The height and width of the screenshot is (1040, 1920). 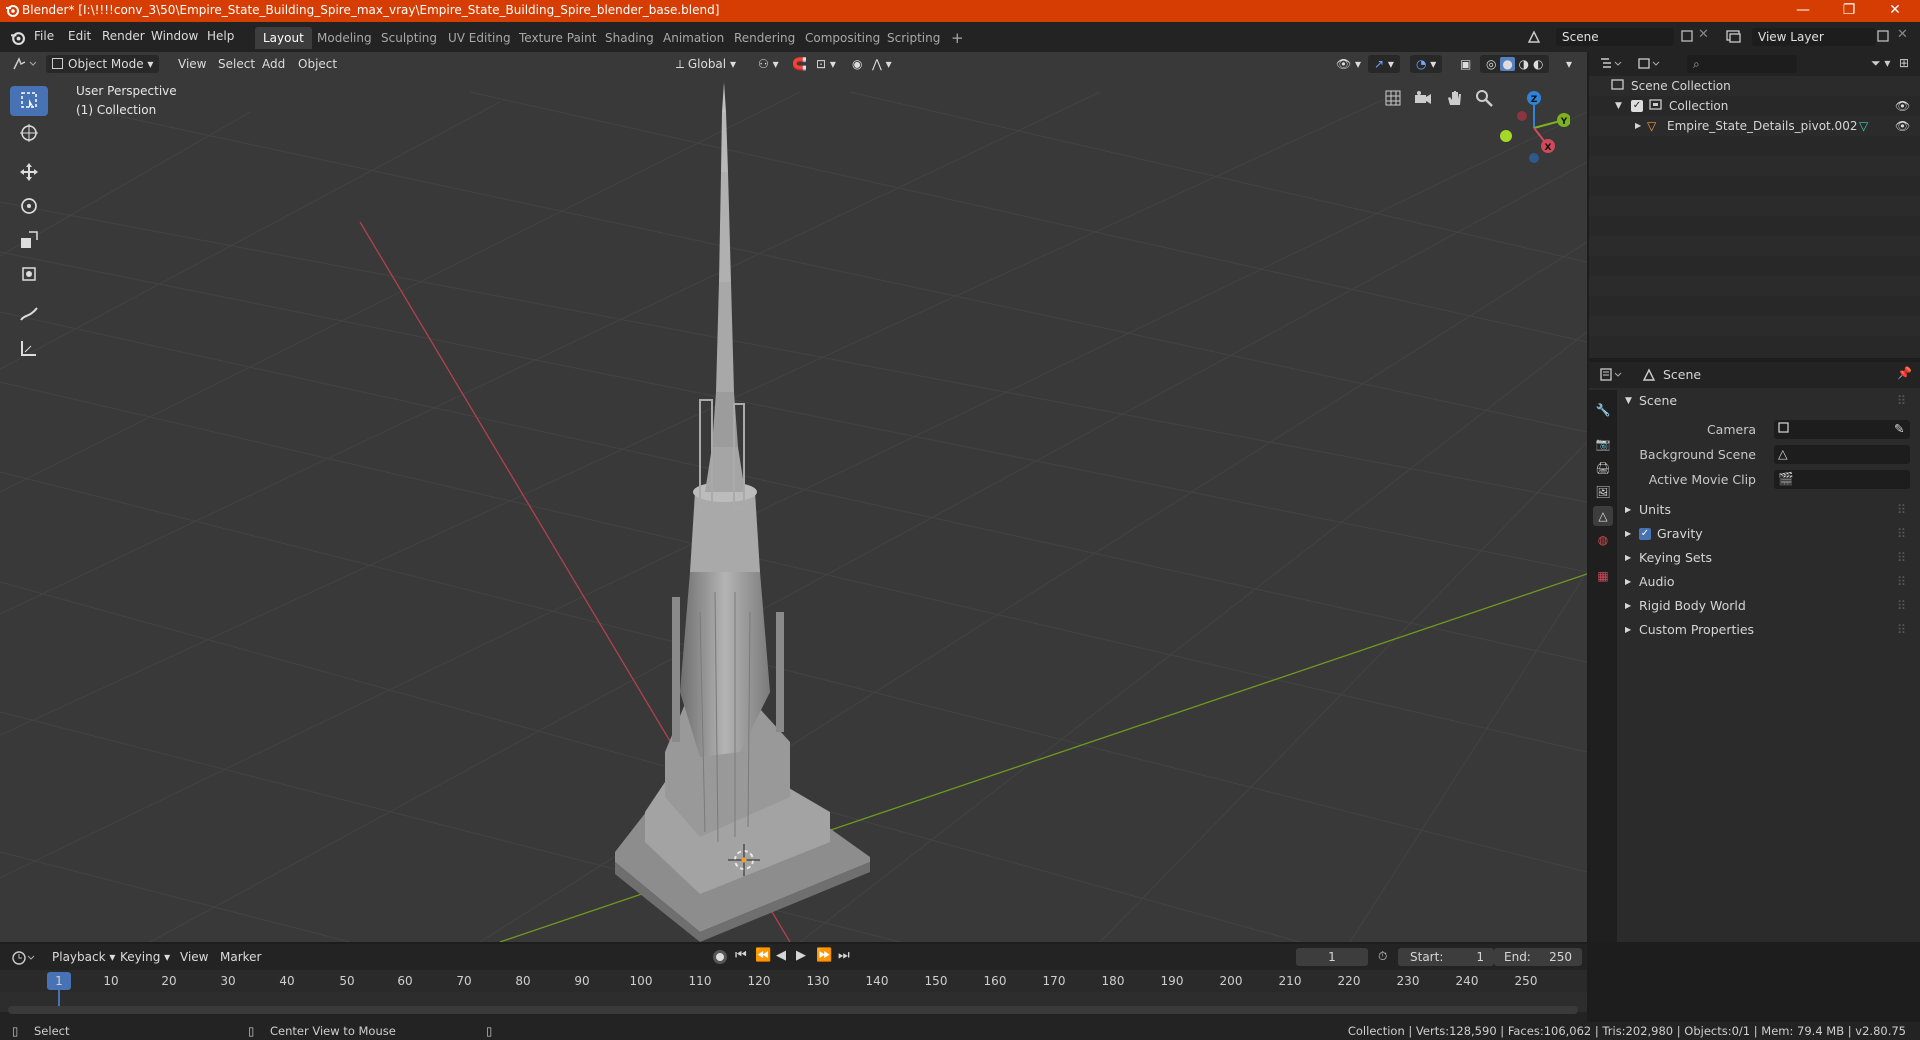 What do you see at coordinates (1768, 606) in the screenshot?
I see `rigid-body-world-panel-header: ▶ Rigid Body World ⠿` at bounding box center [1768, 606].